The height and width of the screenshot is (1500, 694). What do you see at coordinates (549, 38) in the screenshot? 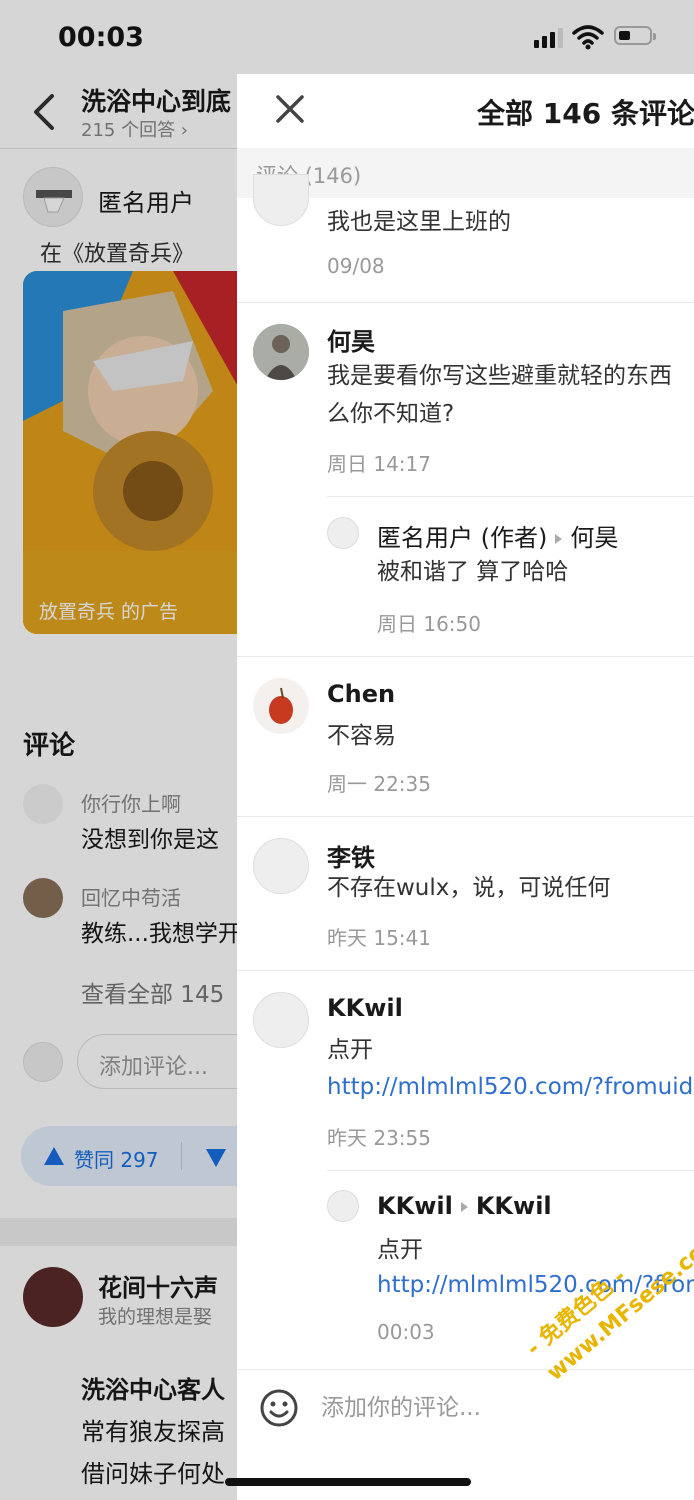
I see `signal-icon` at bounding box center [549, 38].